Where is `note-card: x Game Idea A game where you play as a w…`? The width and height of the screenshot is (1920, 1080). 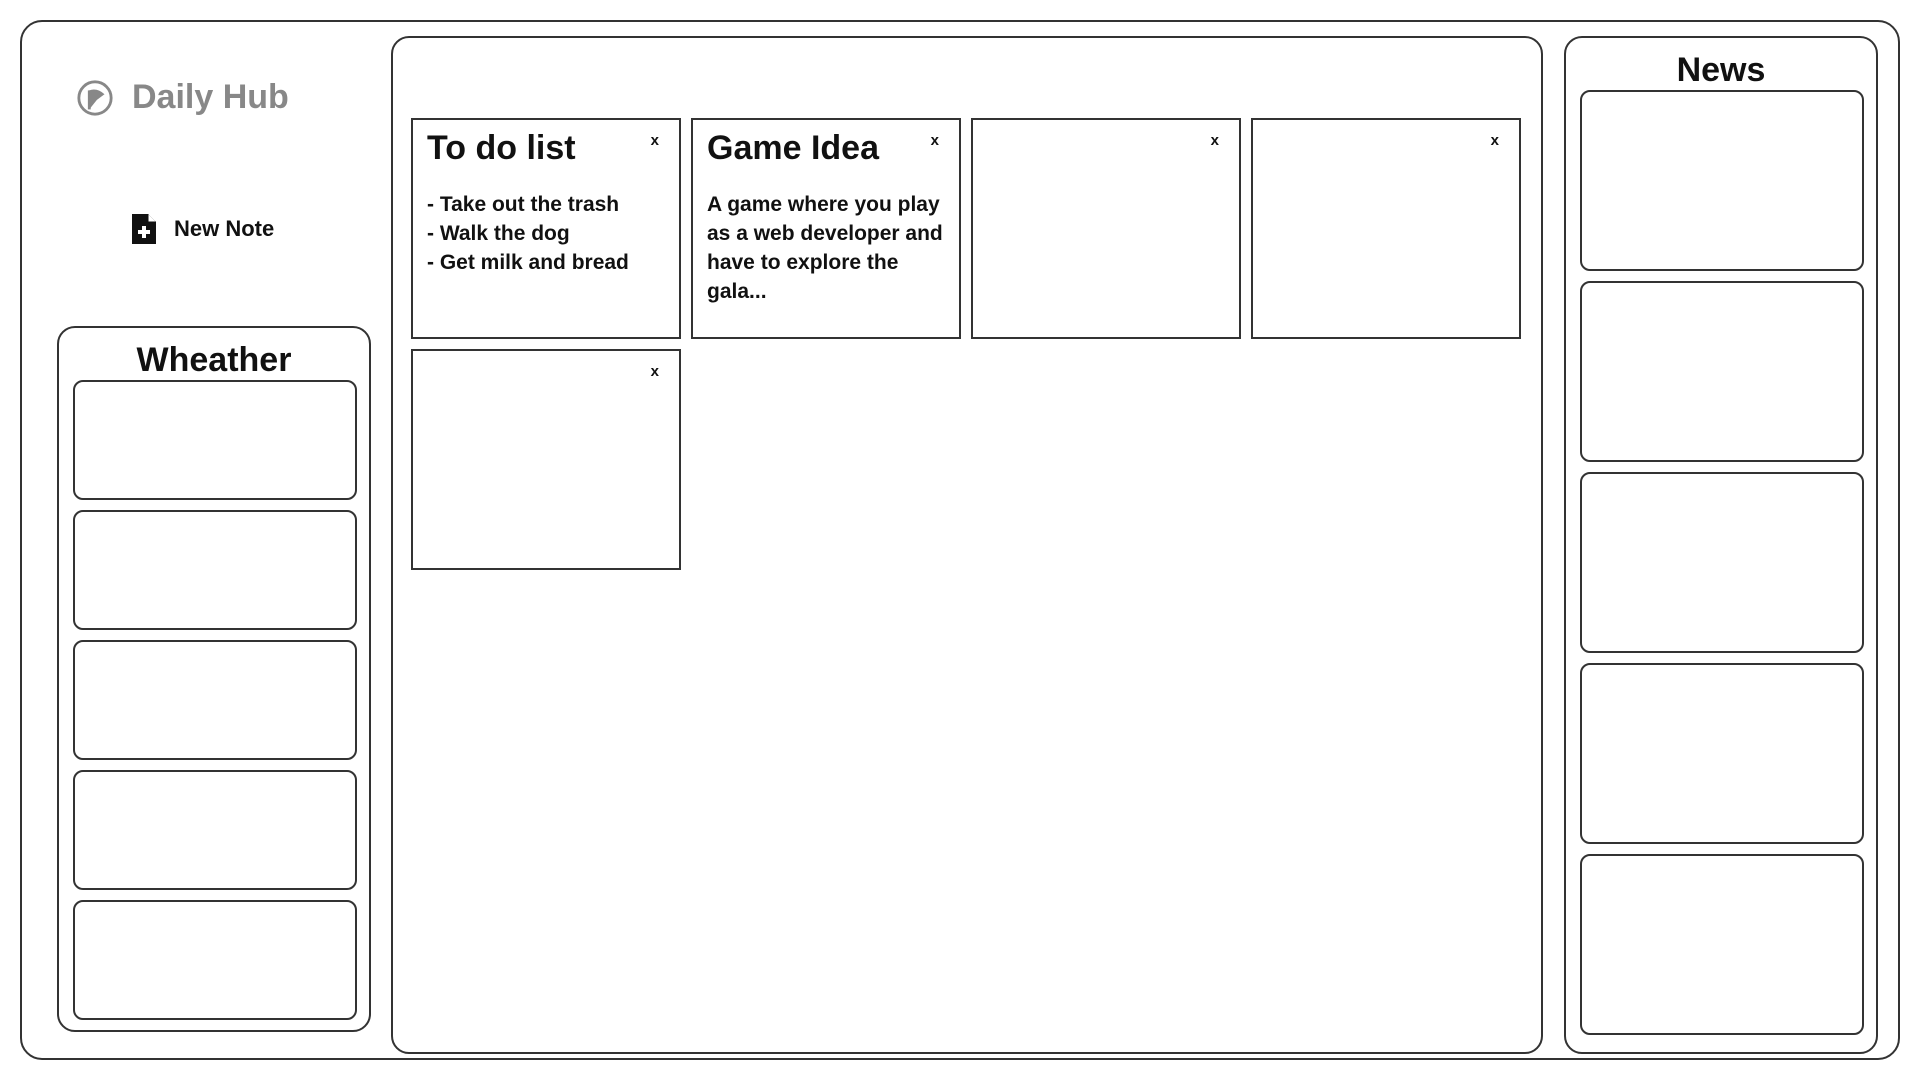
note-card: x Game Idea A game where you play as a w… is located at coordinates (826, 228).